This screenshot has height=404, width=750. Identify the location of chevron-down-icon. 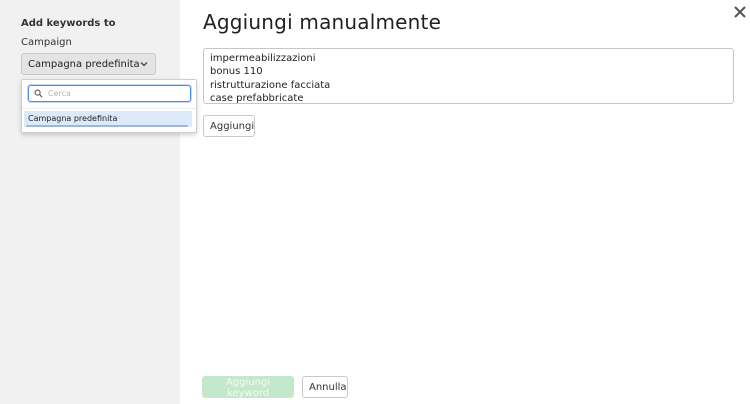
(144, 64).